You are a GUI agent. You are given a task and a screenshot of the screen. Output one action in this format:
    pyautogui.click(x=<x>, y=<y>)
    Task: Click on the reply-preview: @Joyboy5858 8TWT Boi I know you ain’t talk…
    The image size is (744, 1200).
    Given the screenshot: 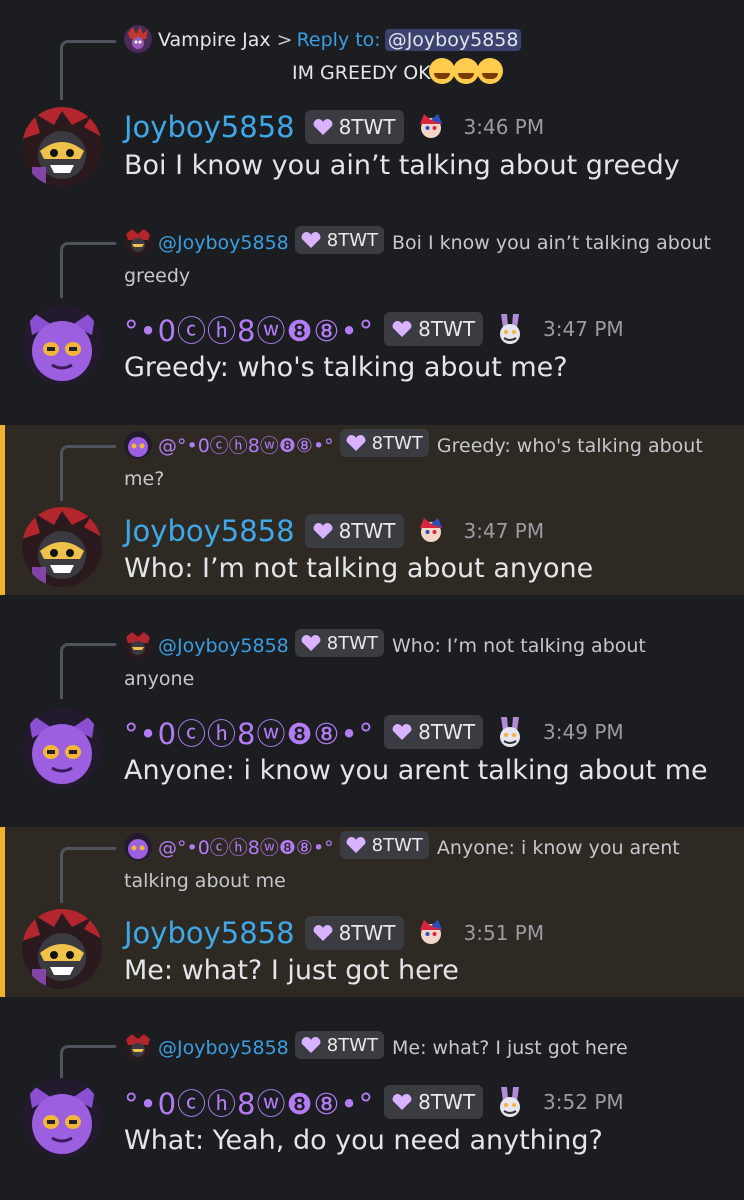 What is the action you would take?
    pyautogui.click(x=419, y=259)
    